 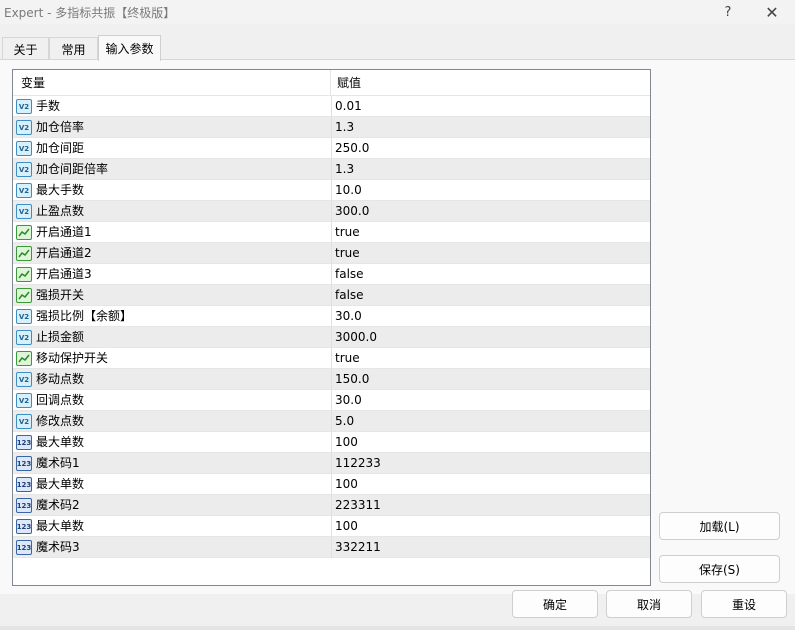 I want to click on variable-name: 加仓倍率, so click(x=60, y=127).